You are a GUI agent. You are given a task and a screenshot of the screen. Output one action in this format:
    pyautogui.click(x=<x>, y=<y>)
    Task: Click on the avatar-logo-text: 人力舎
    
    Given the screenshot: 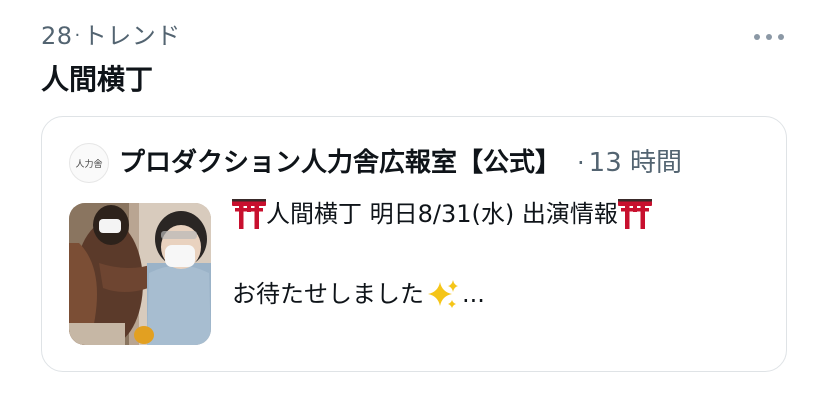 What is the action you would take?
    pyautogui.click(x=89, y=164)
    